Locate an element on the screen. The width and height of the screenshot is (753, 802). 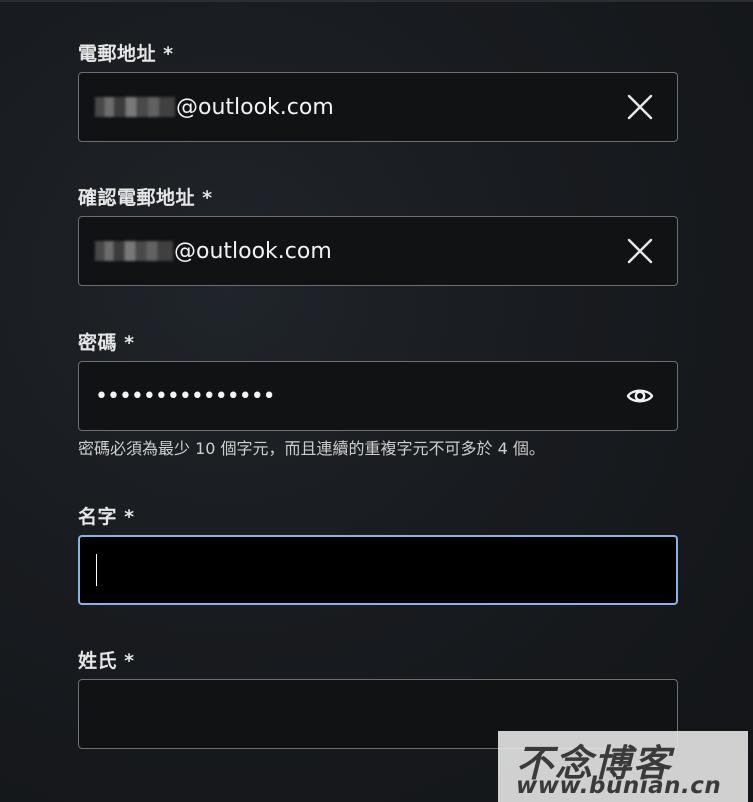
clear-confirm-email-button is located at coordinates (640, 251).